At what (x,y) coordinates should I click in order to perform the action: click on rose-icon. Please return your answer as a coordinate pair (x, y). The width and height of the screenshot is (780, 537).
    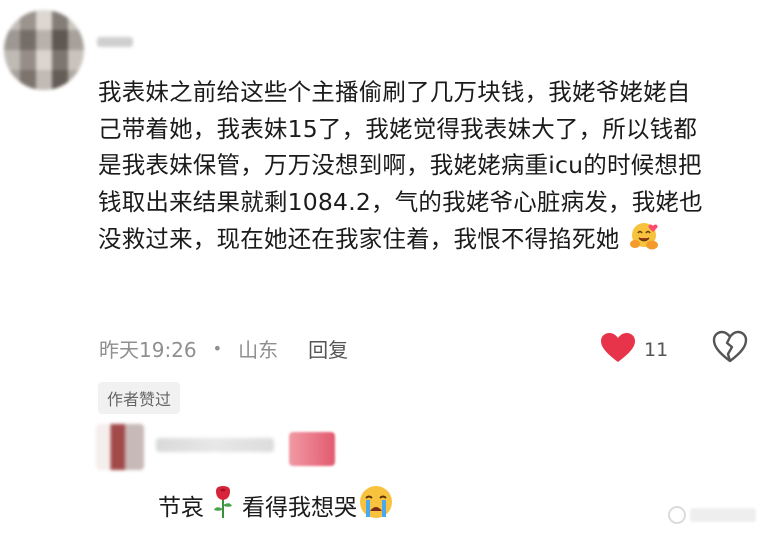
    Looking at the image, I should click on (223, 505).